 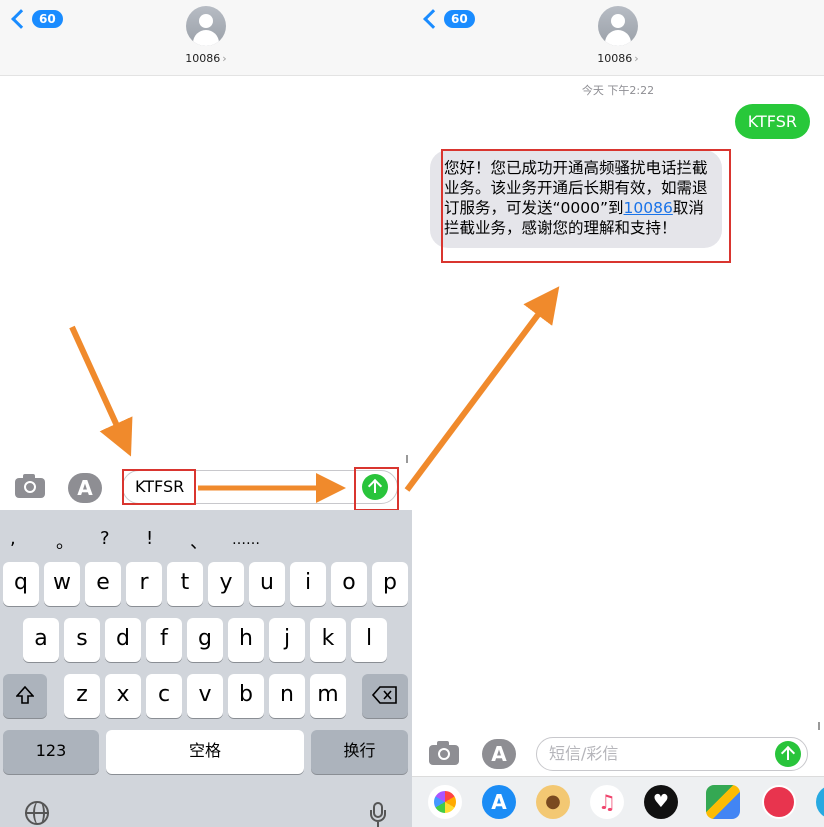 I want to click on arrow-to-input, so click(x=101, y=391).